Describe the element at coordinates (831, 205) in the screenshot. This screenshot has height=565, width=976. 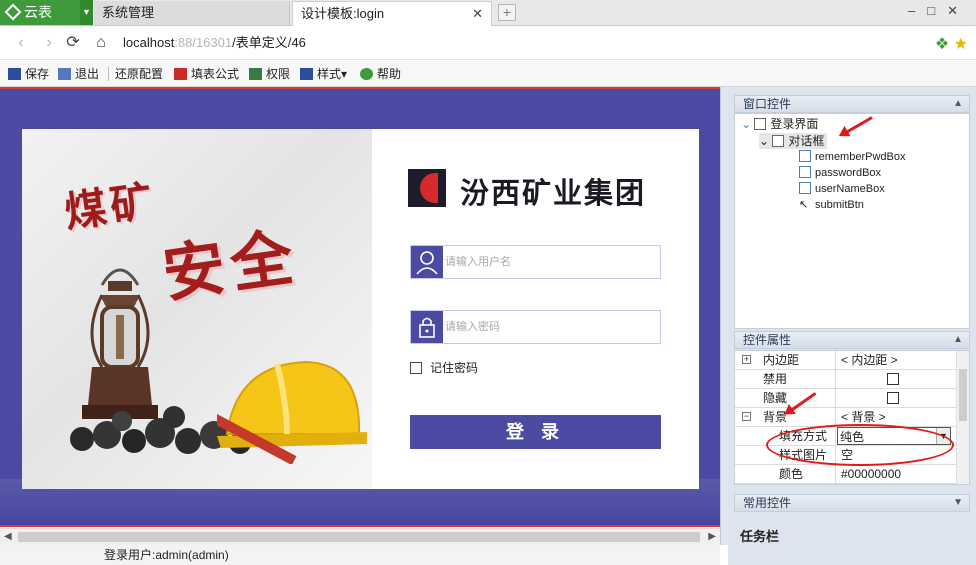
I see `tree-node-submit-btn: ↖ submitBtn` at that location.